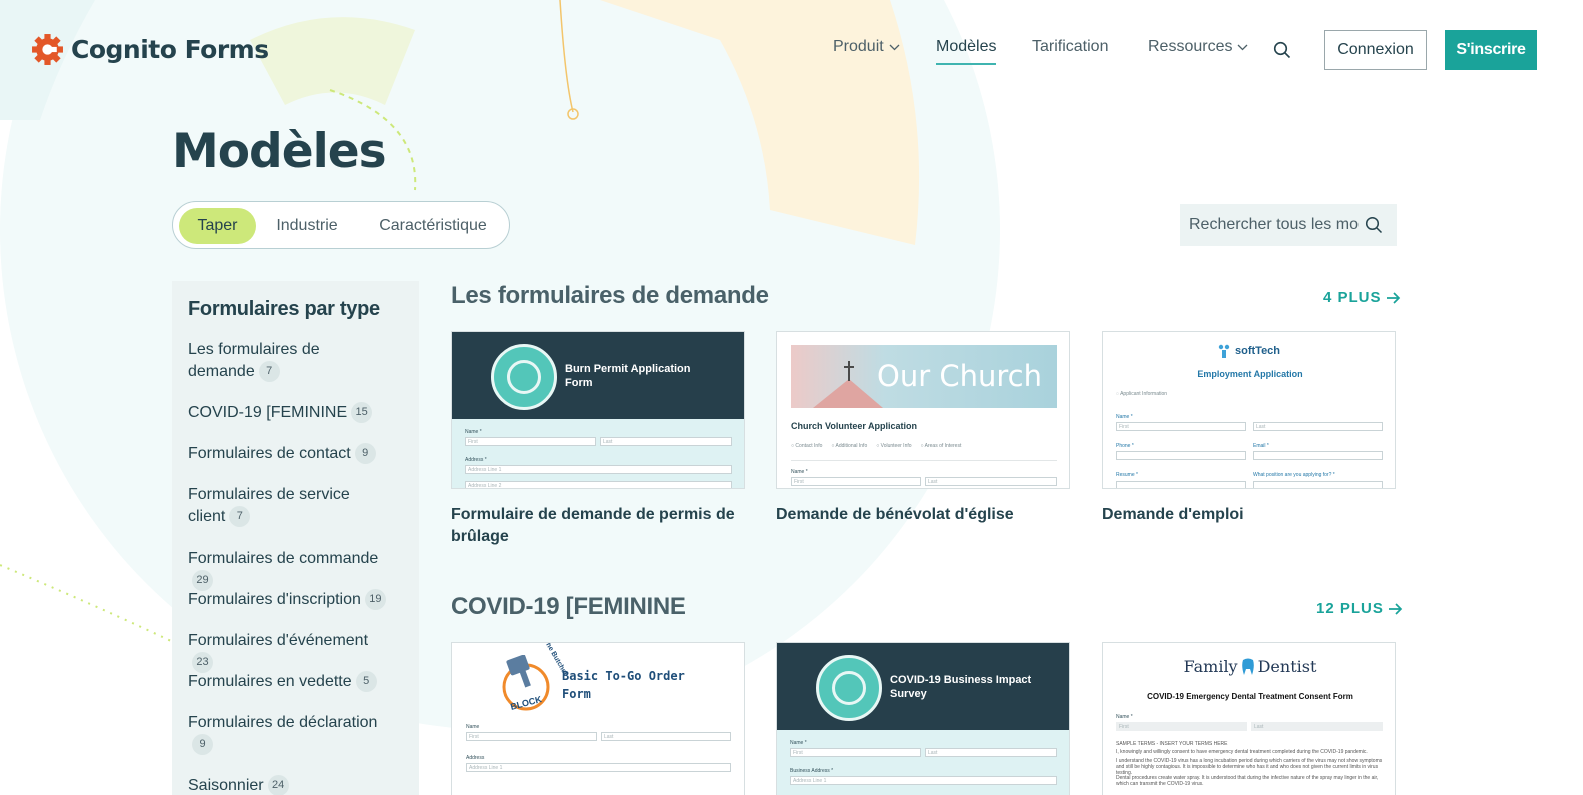 Image resolution: width=1583 pixels, height=795 pixels. Describe the element at coordinates (473, 727) in the screenshot. I see `thumb-label: Name` at that location.